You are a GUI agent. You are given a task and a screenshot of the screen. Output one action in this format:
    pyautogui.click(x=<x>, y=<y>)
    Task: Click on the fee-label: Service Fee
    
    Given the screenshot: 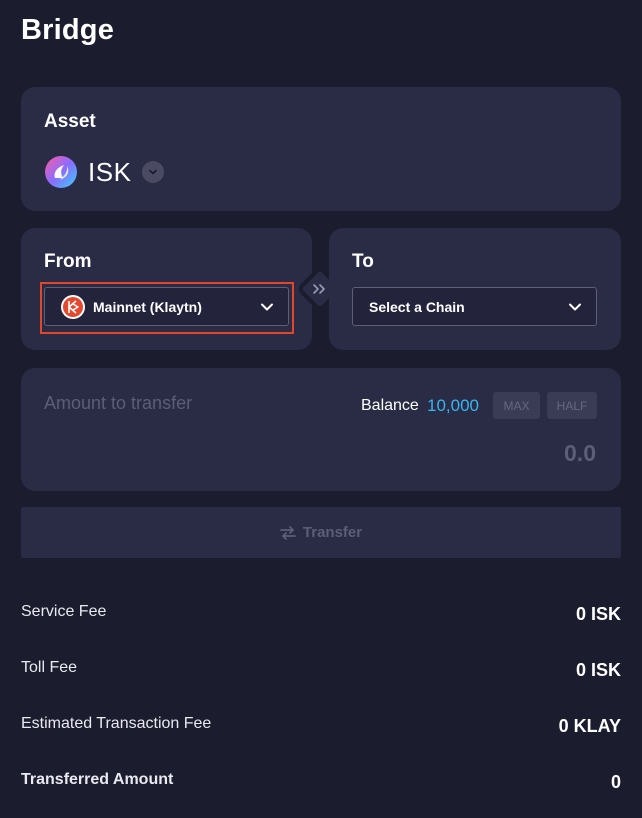 What is the action you would take?
    pyautogui.click(x=64, y=611)
    